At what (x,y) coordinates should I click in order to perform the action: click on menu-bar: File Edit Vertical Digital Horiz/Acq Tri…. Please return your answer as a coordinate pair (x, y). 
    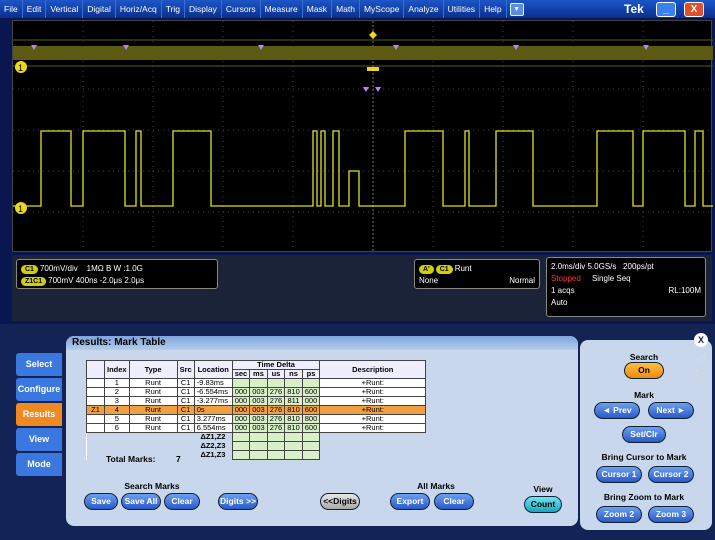
    Looking at the image, I should click on (357, 9).